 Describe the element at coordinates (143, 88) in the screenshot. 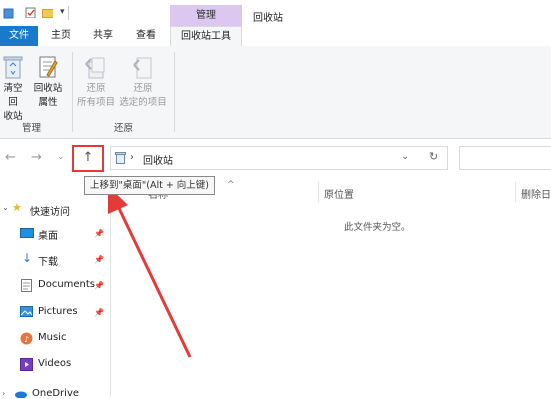

I see `restore-selected-label-1: 还原` at that location.